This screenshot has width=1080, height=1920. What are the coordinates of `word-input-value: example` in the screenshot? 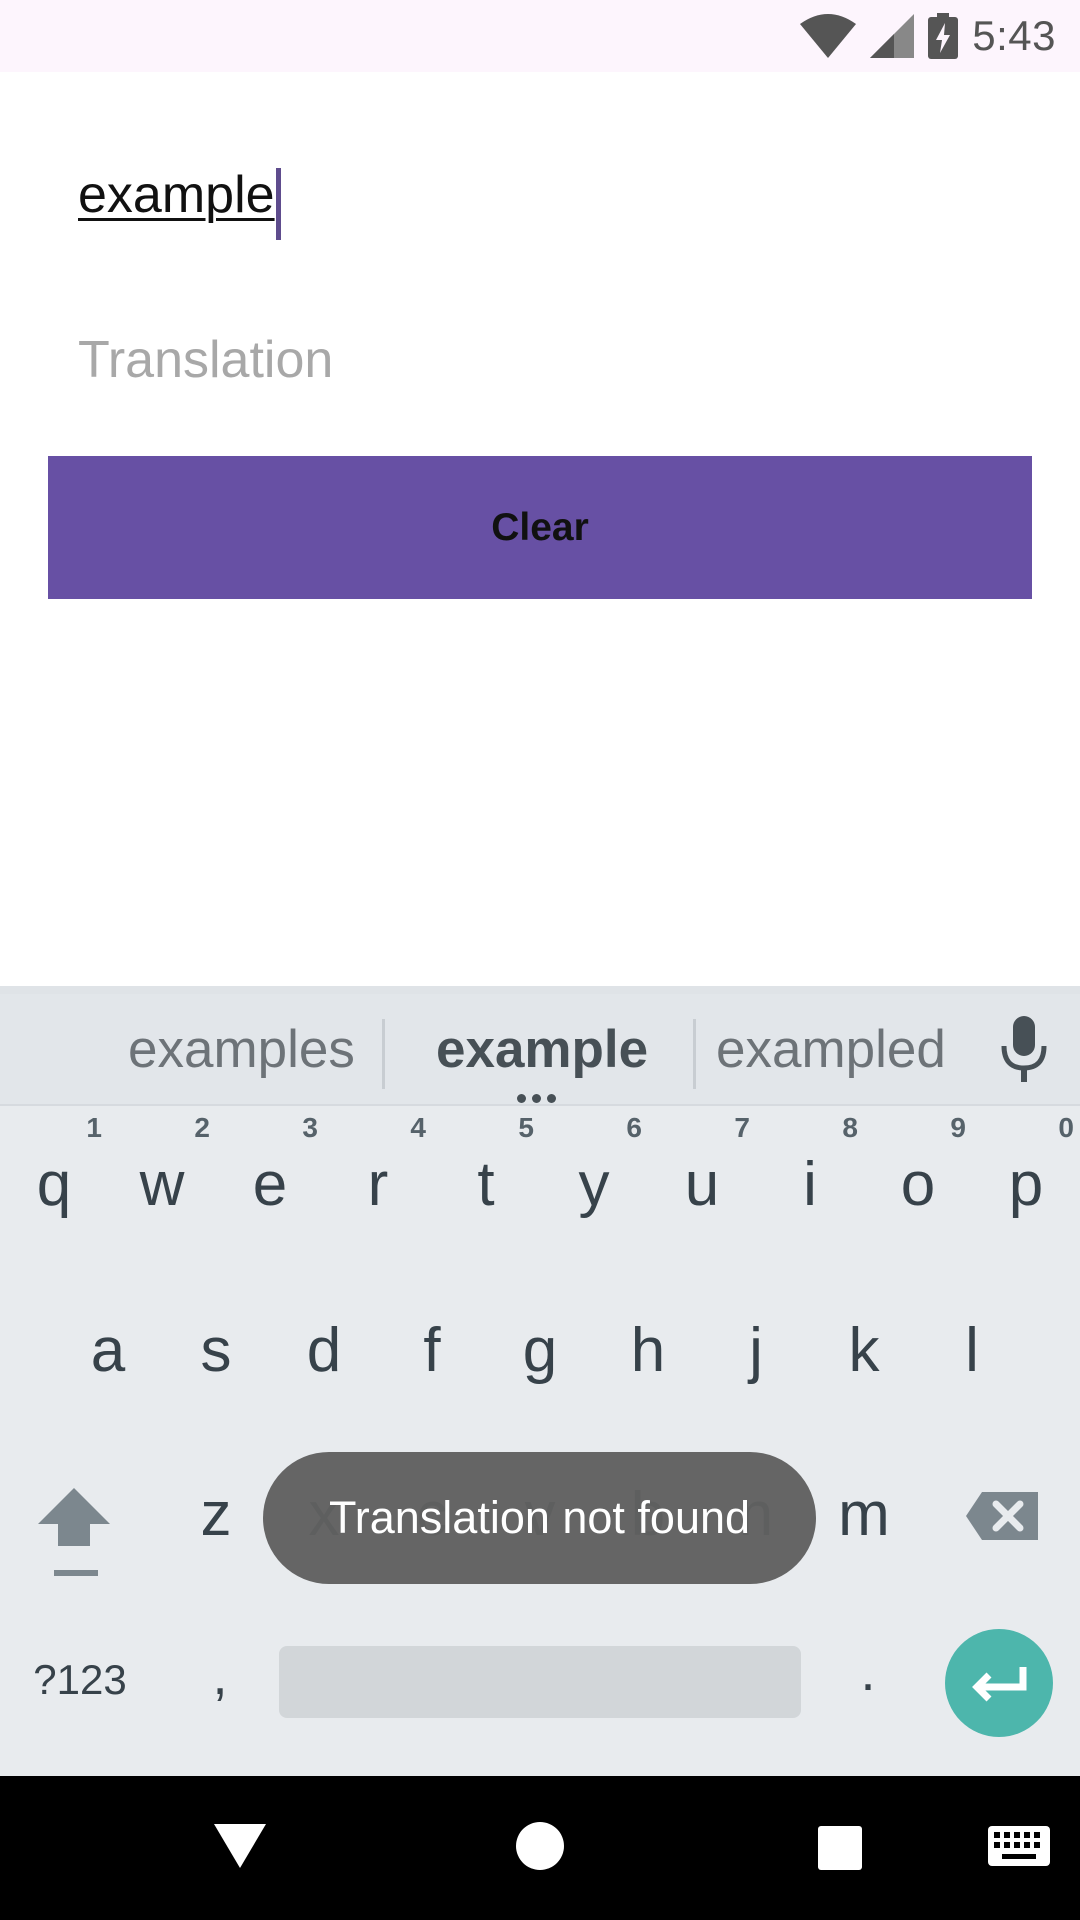 It's located at (176, 195).